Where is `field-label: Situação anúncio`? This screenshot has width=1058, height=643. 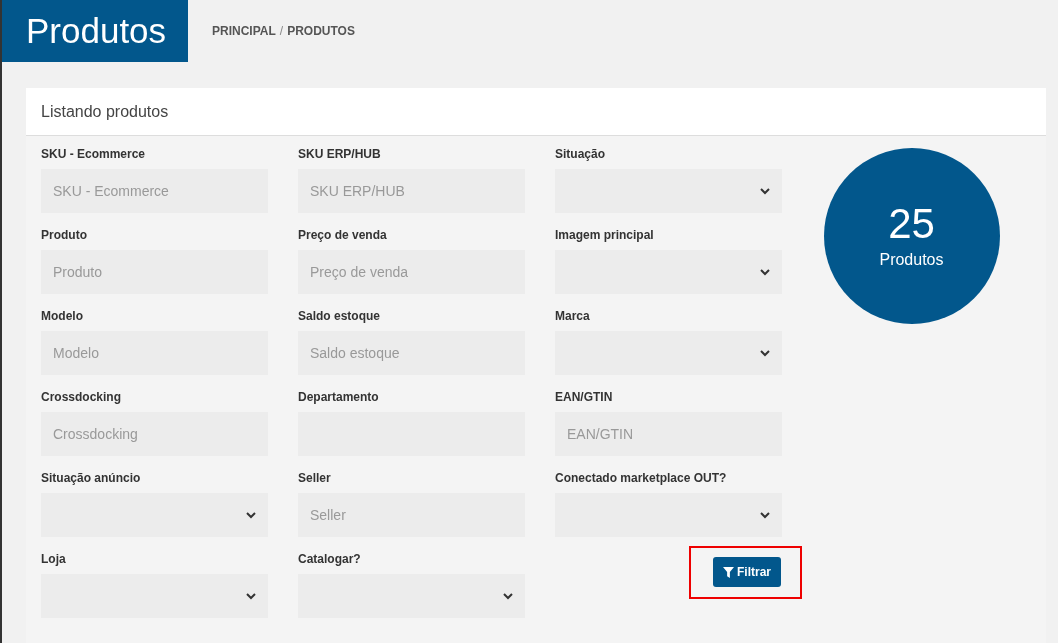 field-label: Situação anúncio is located at coordinates (91, 478).